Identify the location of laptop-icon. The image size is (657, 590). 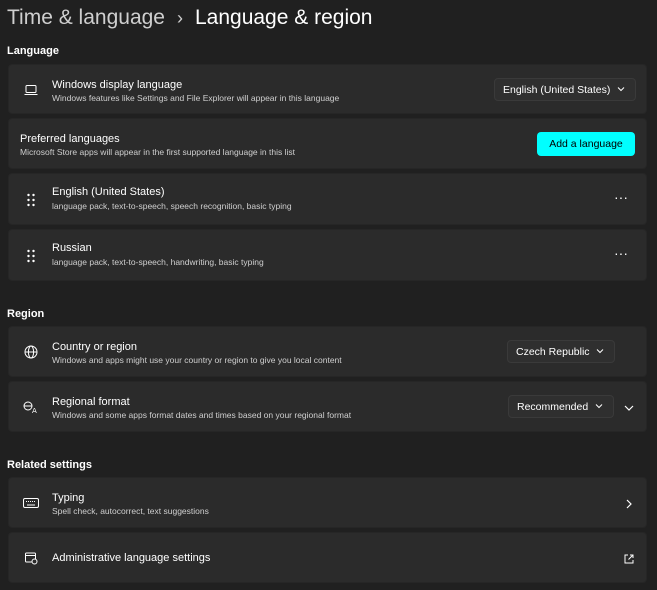
(31, 90).